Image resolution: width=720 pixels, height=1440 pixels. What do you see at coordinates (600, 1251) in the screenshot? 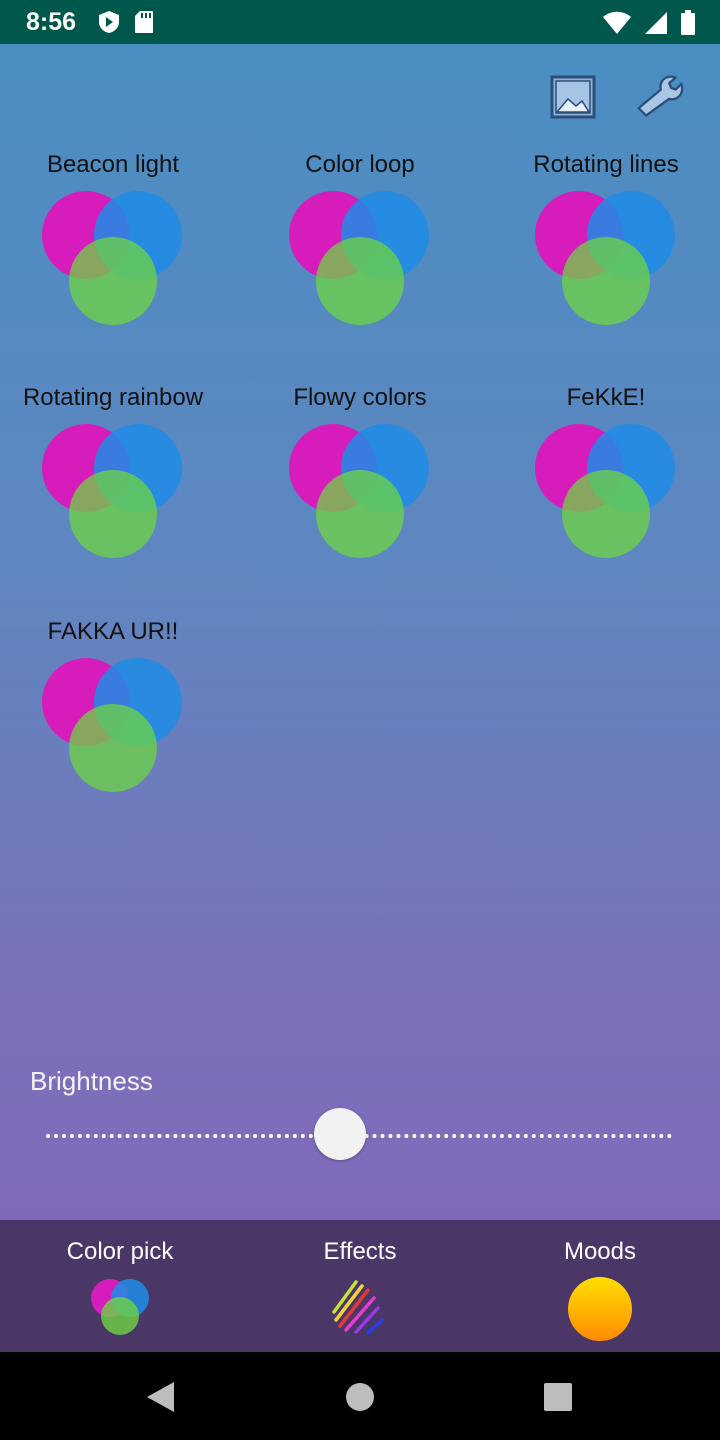
I see `nav-label: Moods` at bounding box center [600, 1251].